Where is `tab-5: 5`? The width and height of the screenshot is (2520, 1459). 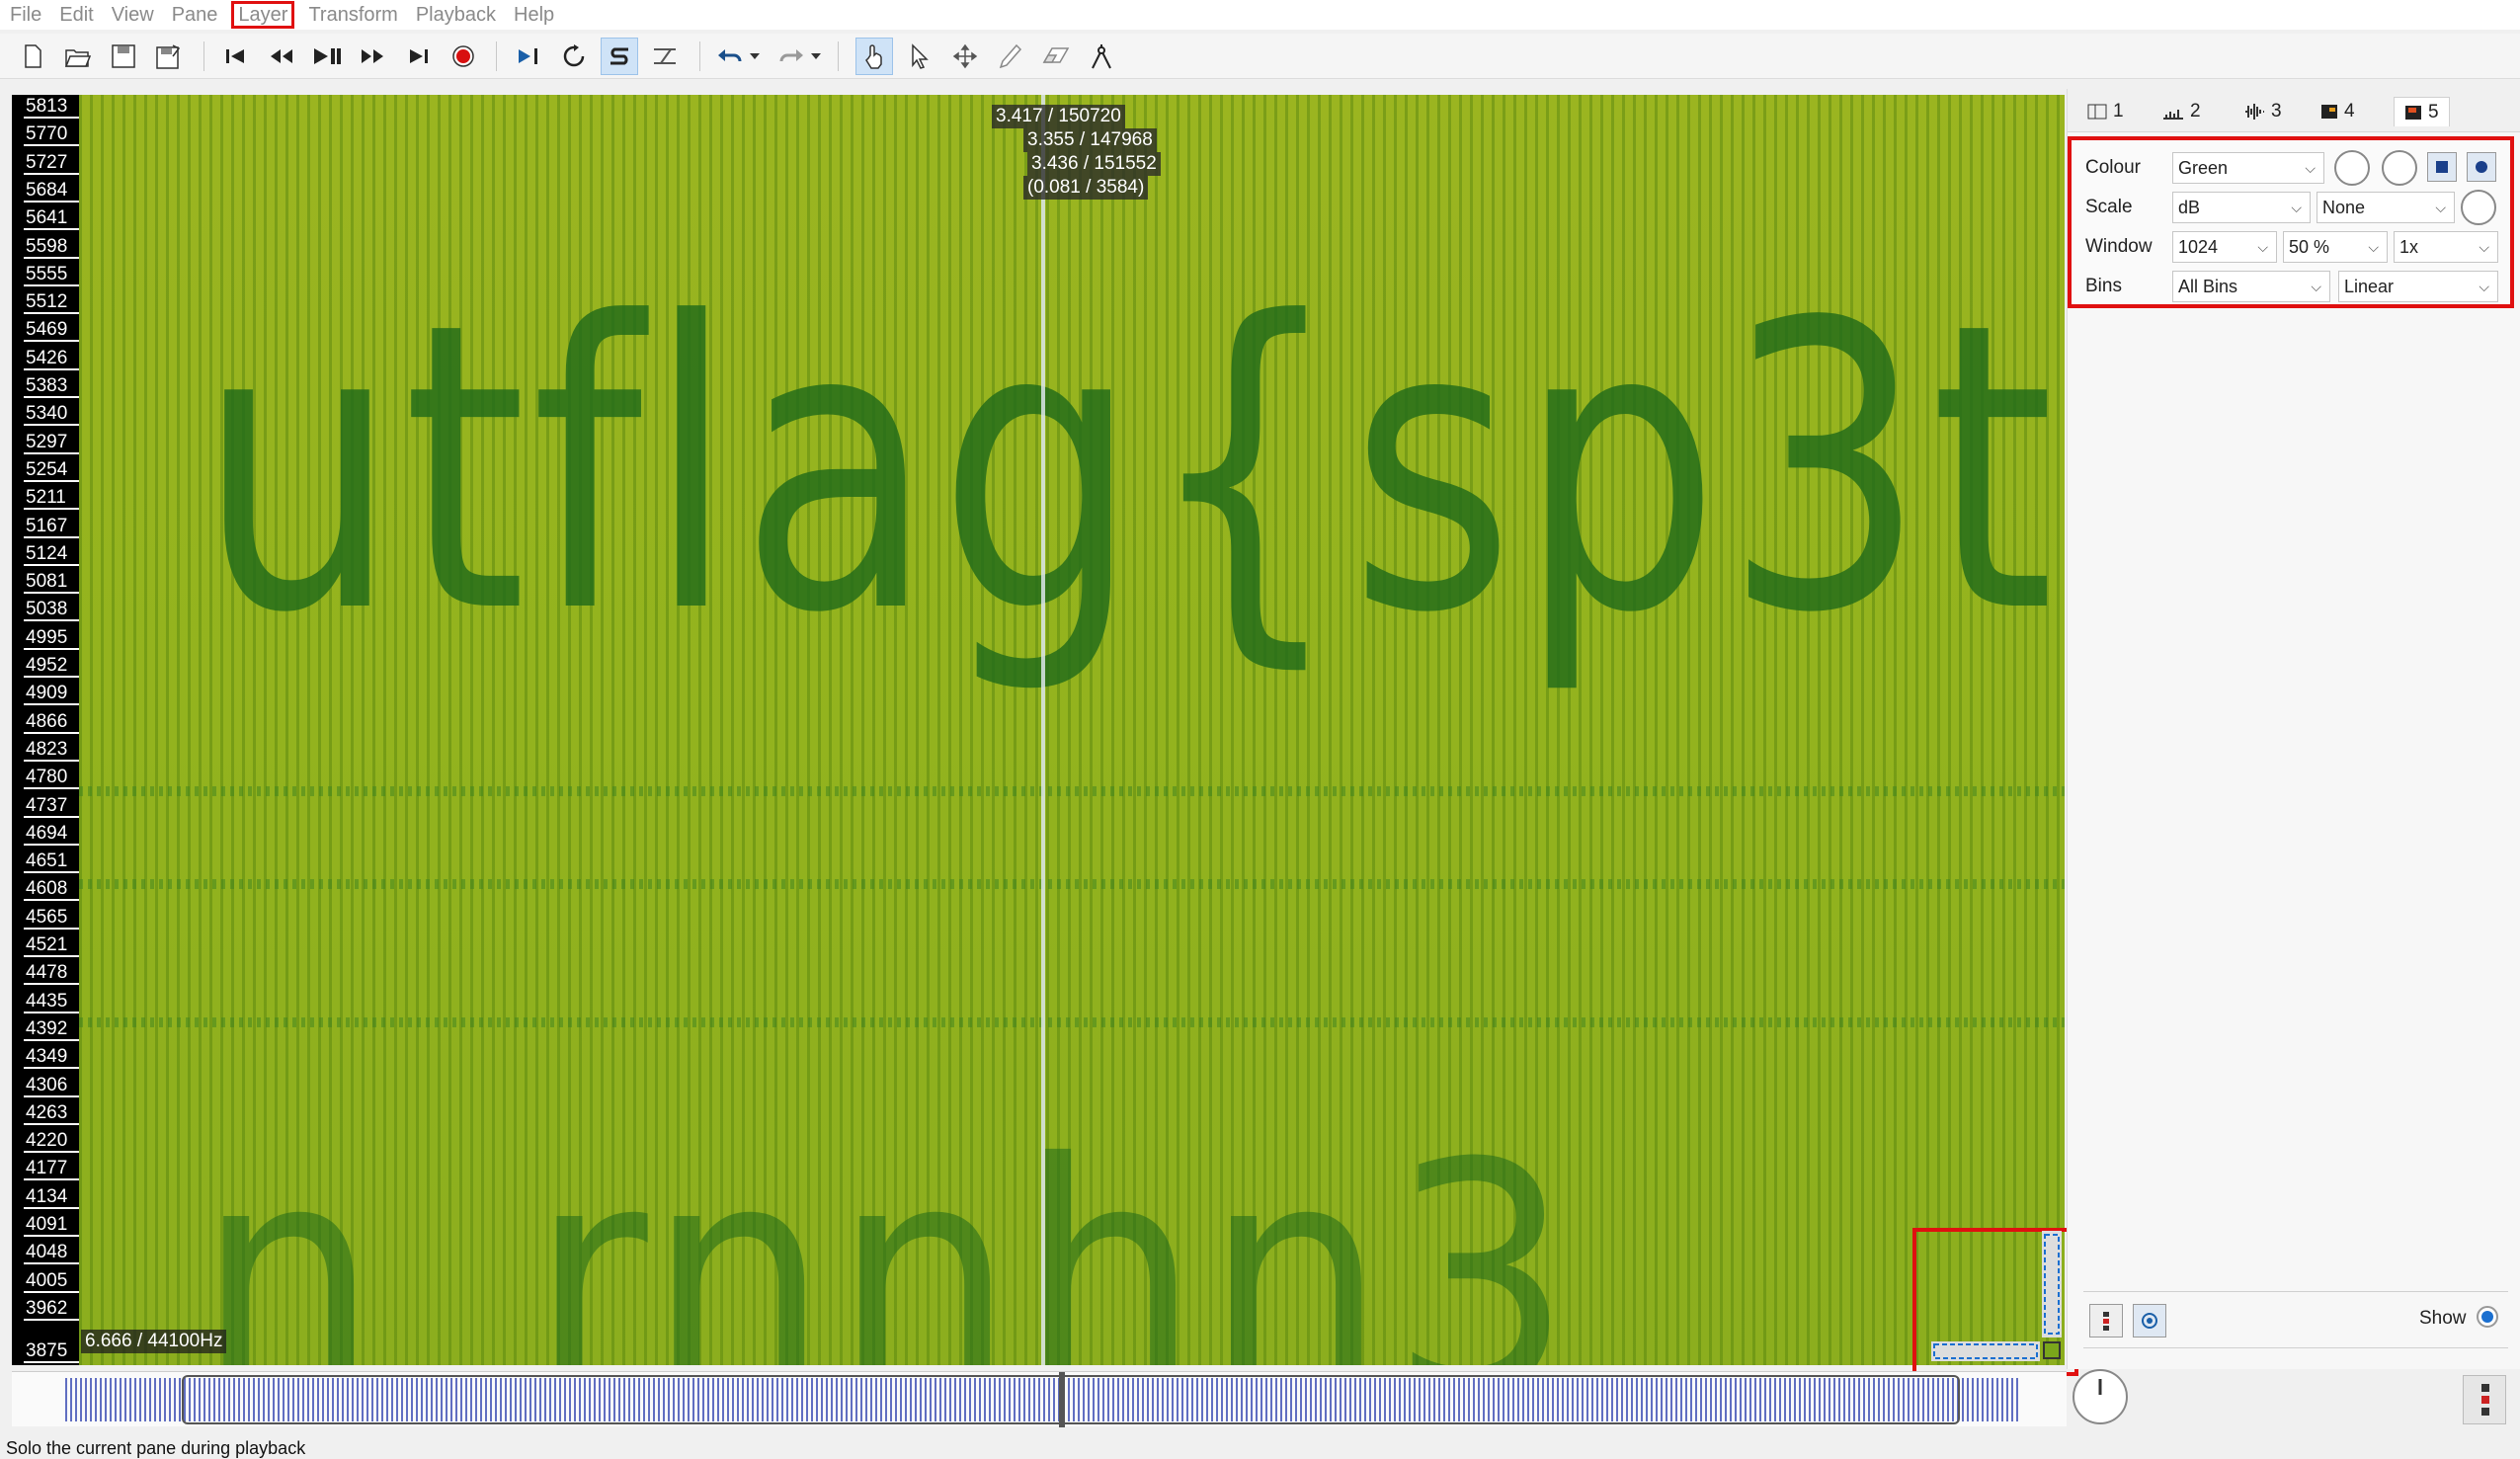 tab-5: 5 is located at coordinates (2422, 111).